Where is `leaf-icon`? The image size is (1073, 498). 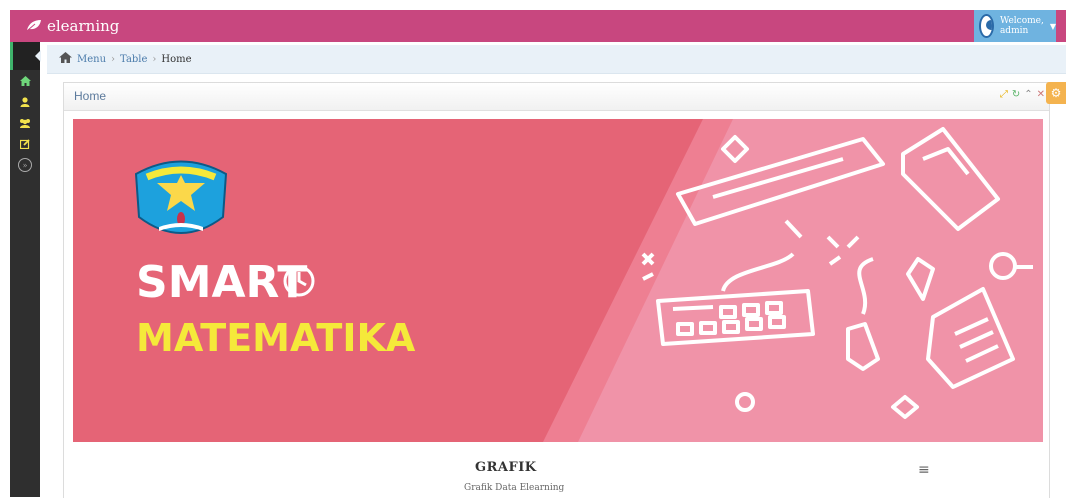 leaf-icon is located at coordinates (34, 26).